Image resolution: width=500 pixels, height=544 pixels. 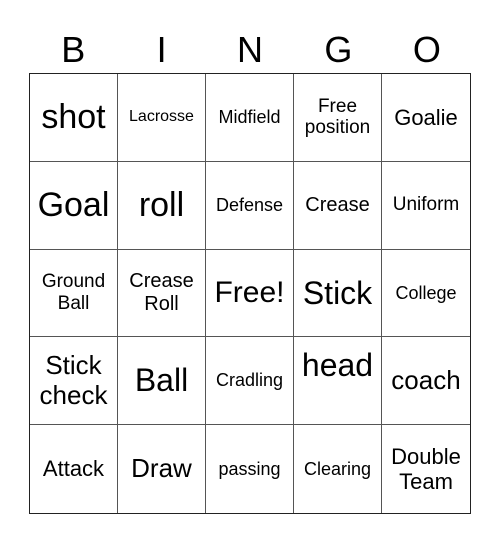 What do you see at coordinates (74, 205) in the screenshot?
I see `bingo-cell: Goal` at bounding box center [74, 205].